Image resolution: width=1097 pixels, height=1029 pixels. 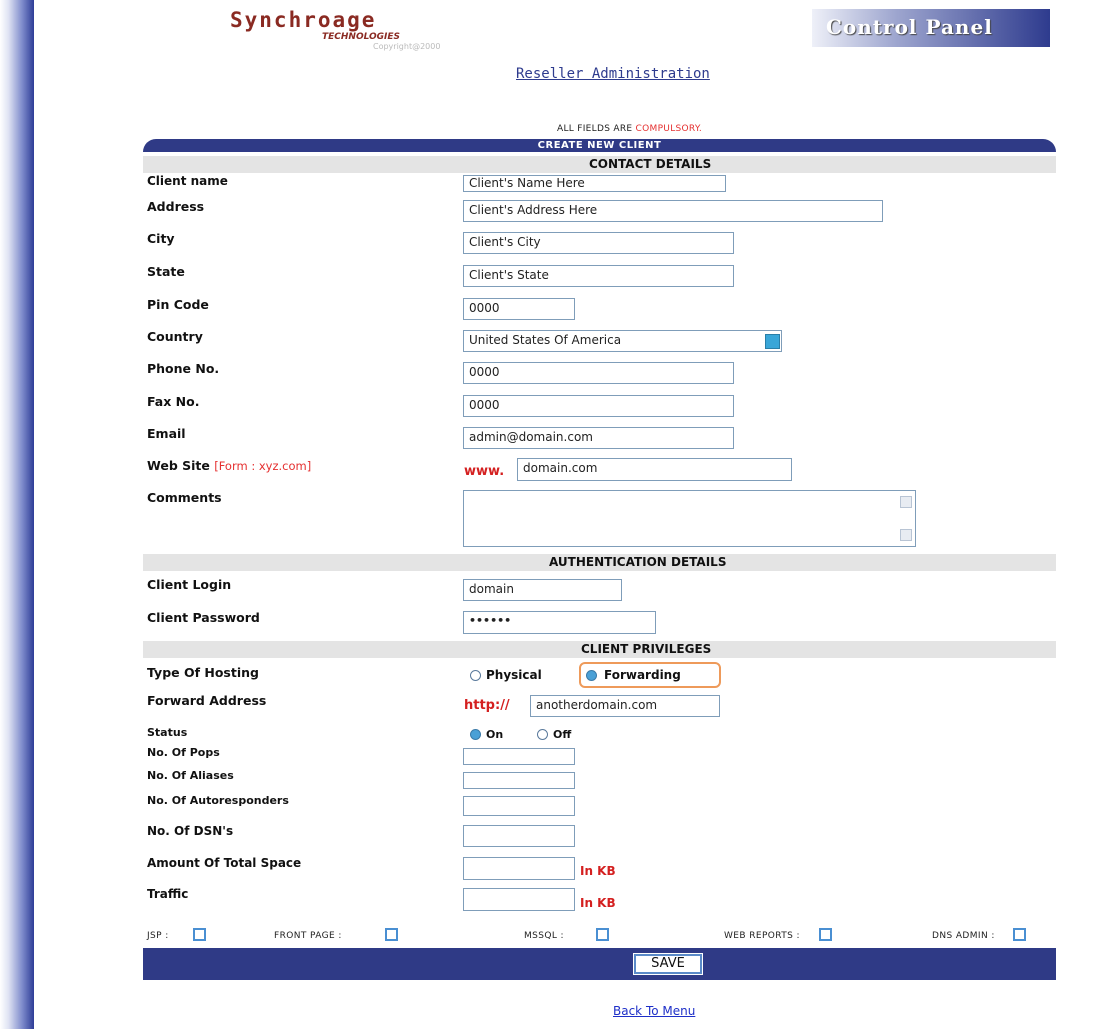 What do you see at coordinates (199, 934) in the screenshot?
I see `jsp-checkbox` at bounding box center [199, 934].